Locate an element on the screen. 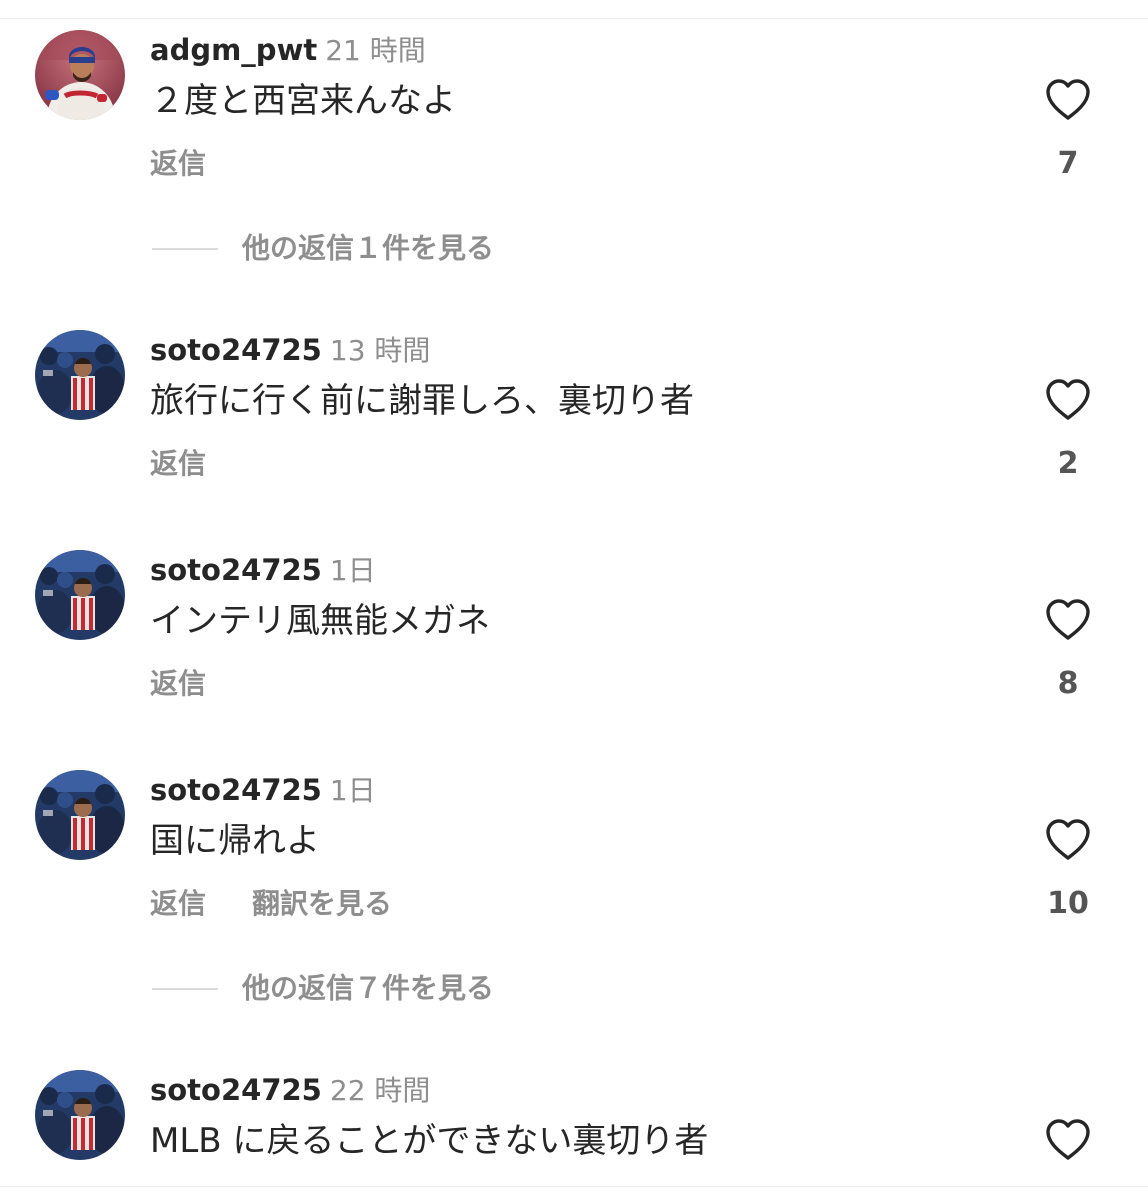  comment-text: 旅行に行く前に謝罪しろ、裏切り者 is located at coordinates (422, 401).